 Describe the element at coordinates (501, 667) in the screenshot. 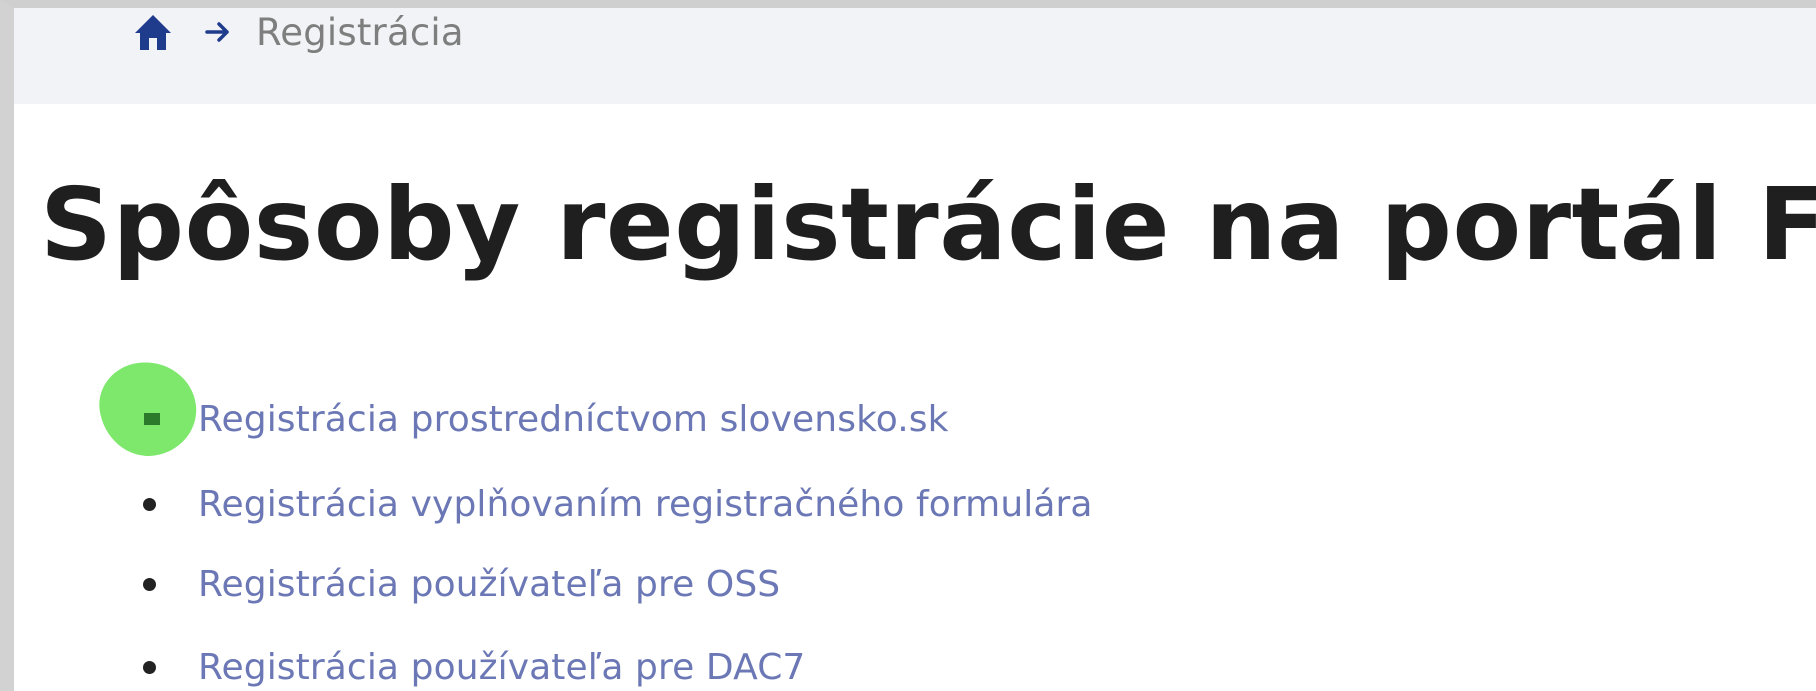

I see `link-user-dac7: Registrácia používateľa pre DAC7` at that location.